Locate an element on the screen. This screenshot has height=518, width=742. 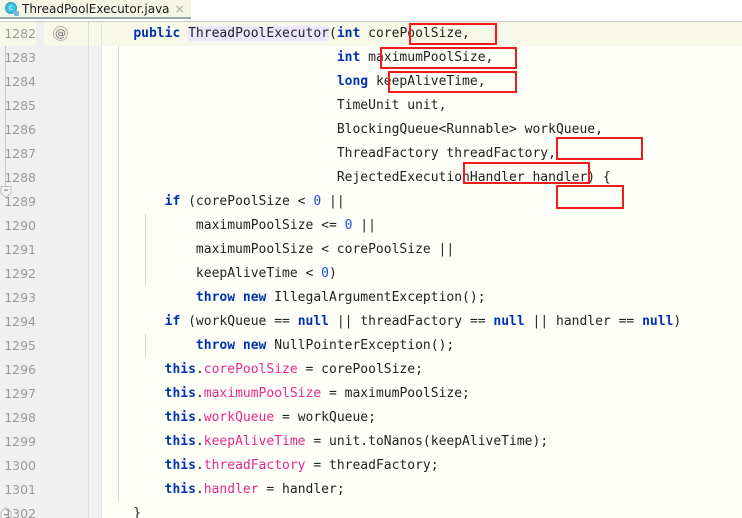
line-number: 1287 is located at coordinates (20, 153).